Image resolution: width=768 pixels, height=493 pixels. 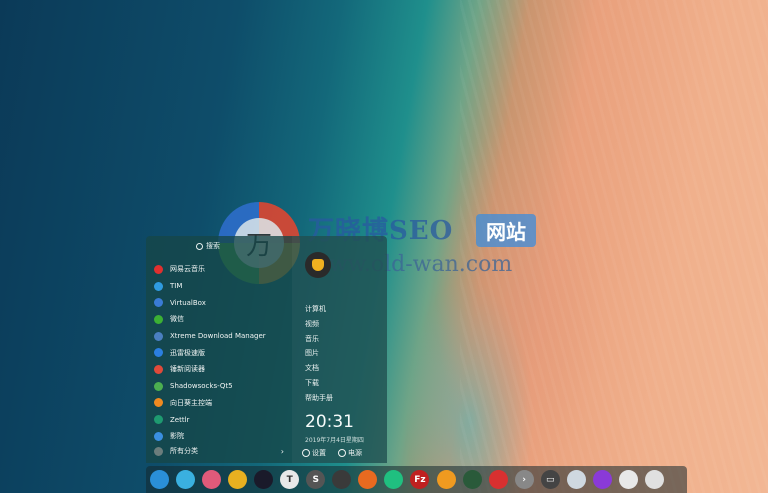 I want to click on brush-icon, so click(x=368, y=479).